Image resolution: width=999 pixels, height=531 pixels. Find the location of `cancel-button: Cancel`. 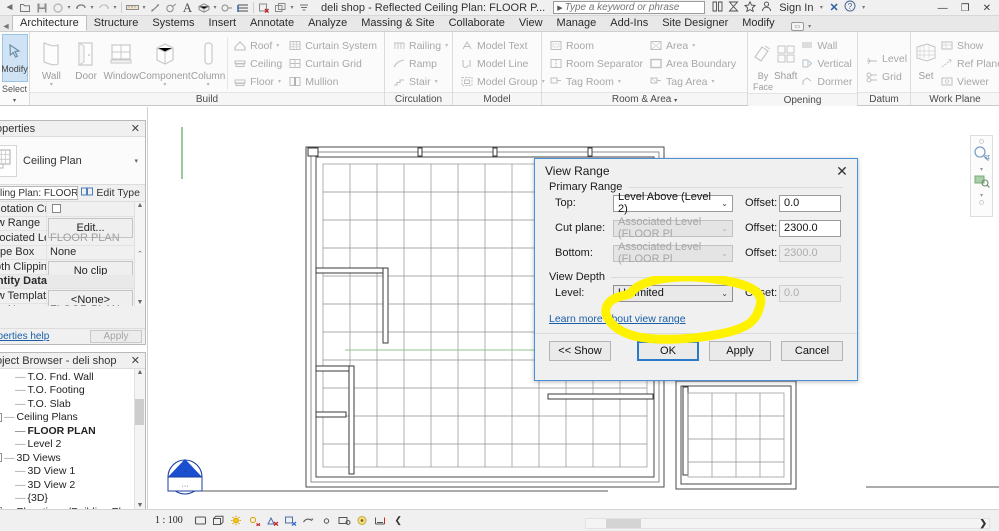

cancel-button: Cancel is located at coordinates (812, 351).